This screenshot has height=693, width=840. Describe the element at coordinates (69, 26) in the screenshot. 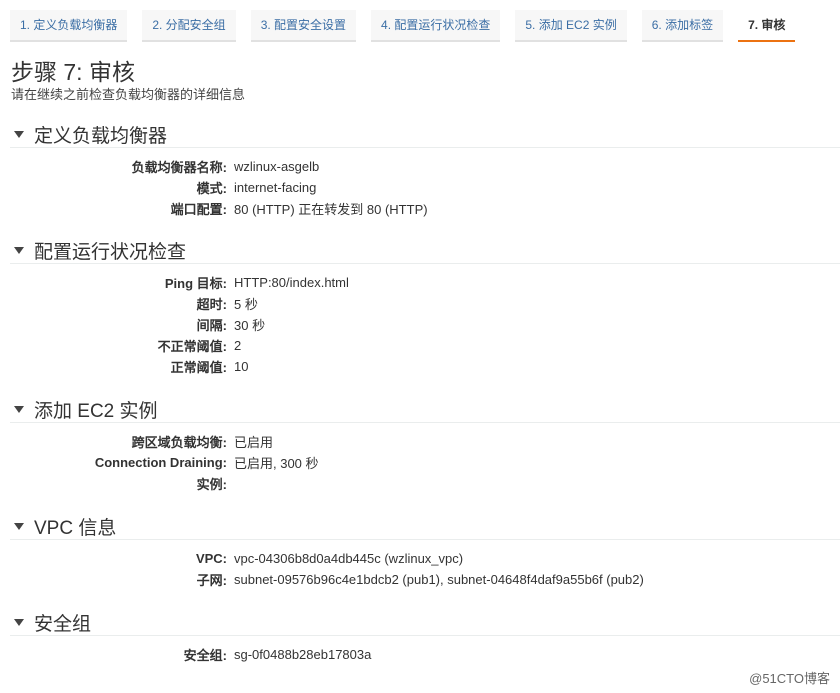

I see `tab-define-load-balancer: 1. 定义负载均衡器` at that location.